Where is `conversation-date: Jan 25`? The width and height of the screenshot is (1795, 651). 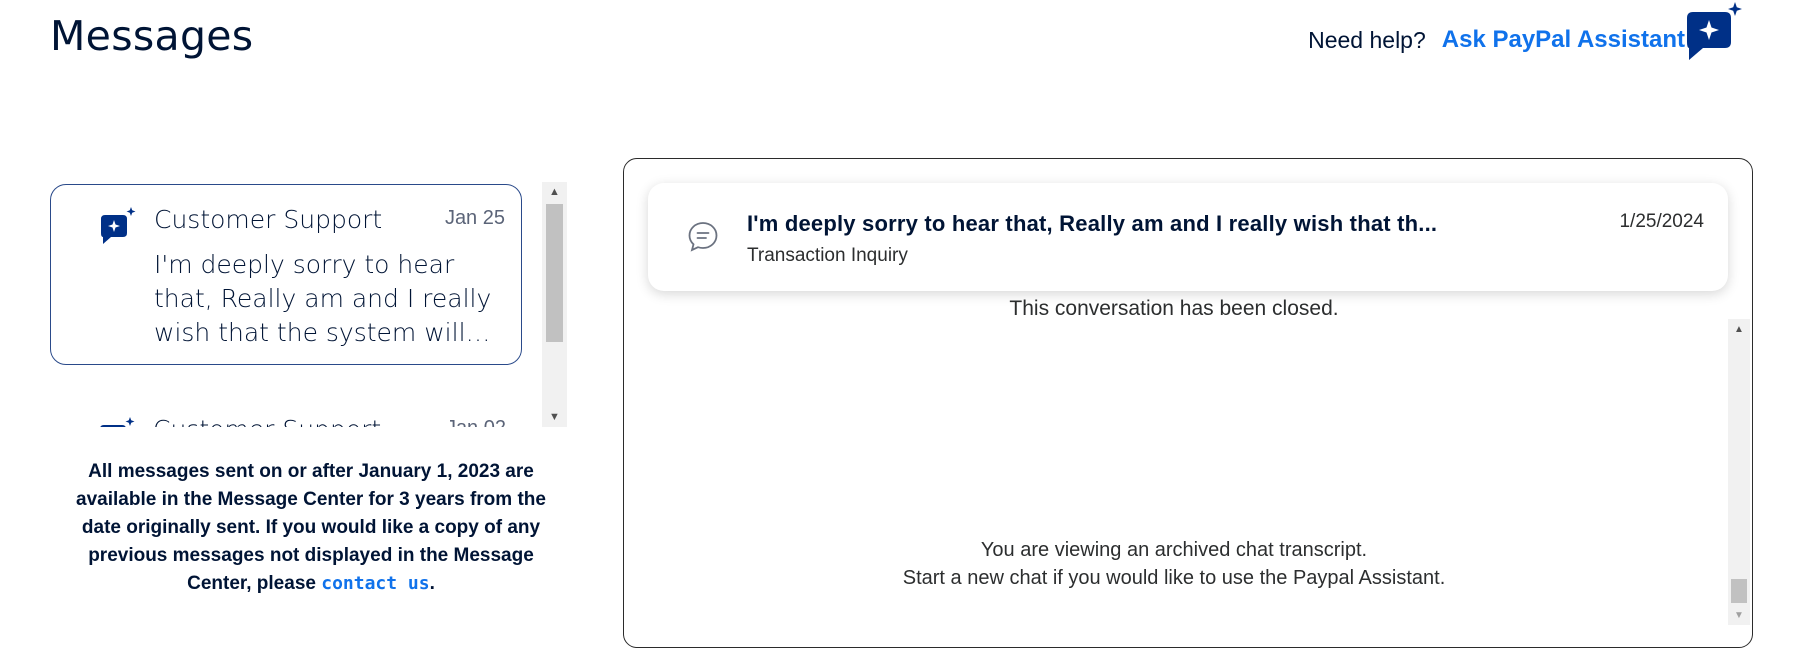 conversation-date: Jan 25 is located at coordinates (474, 218).